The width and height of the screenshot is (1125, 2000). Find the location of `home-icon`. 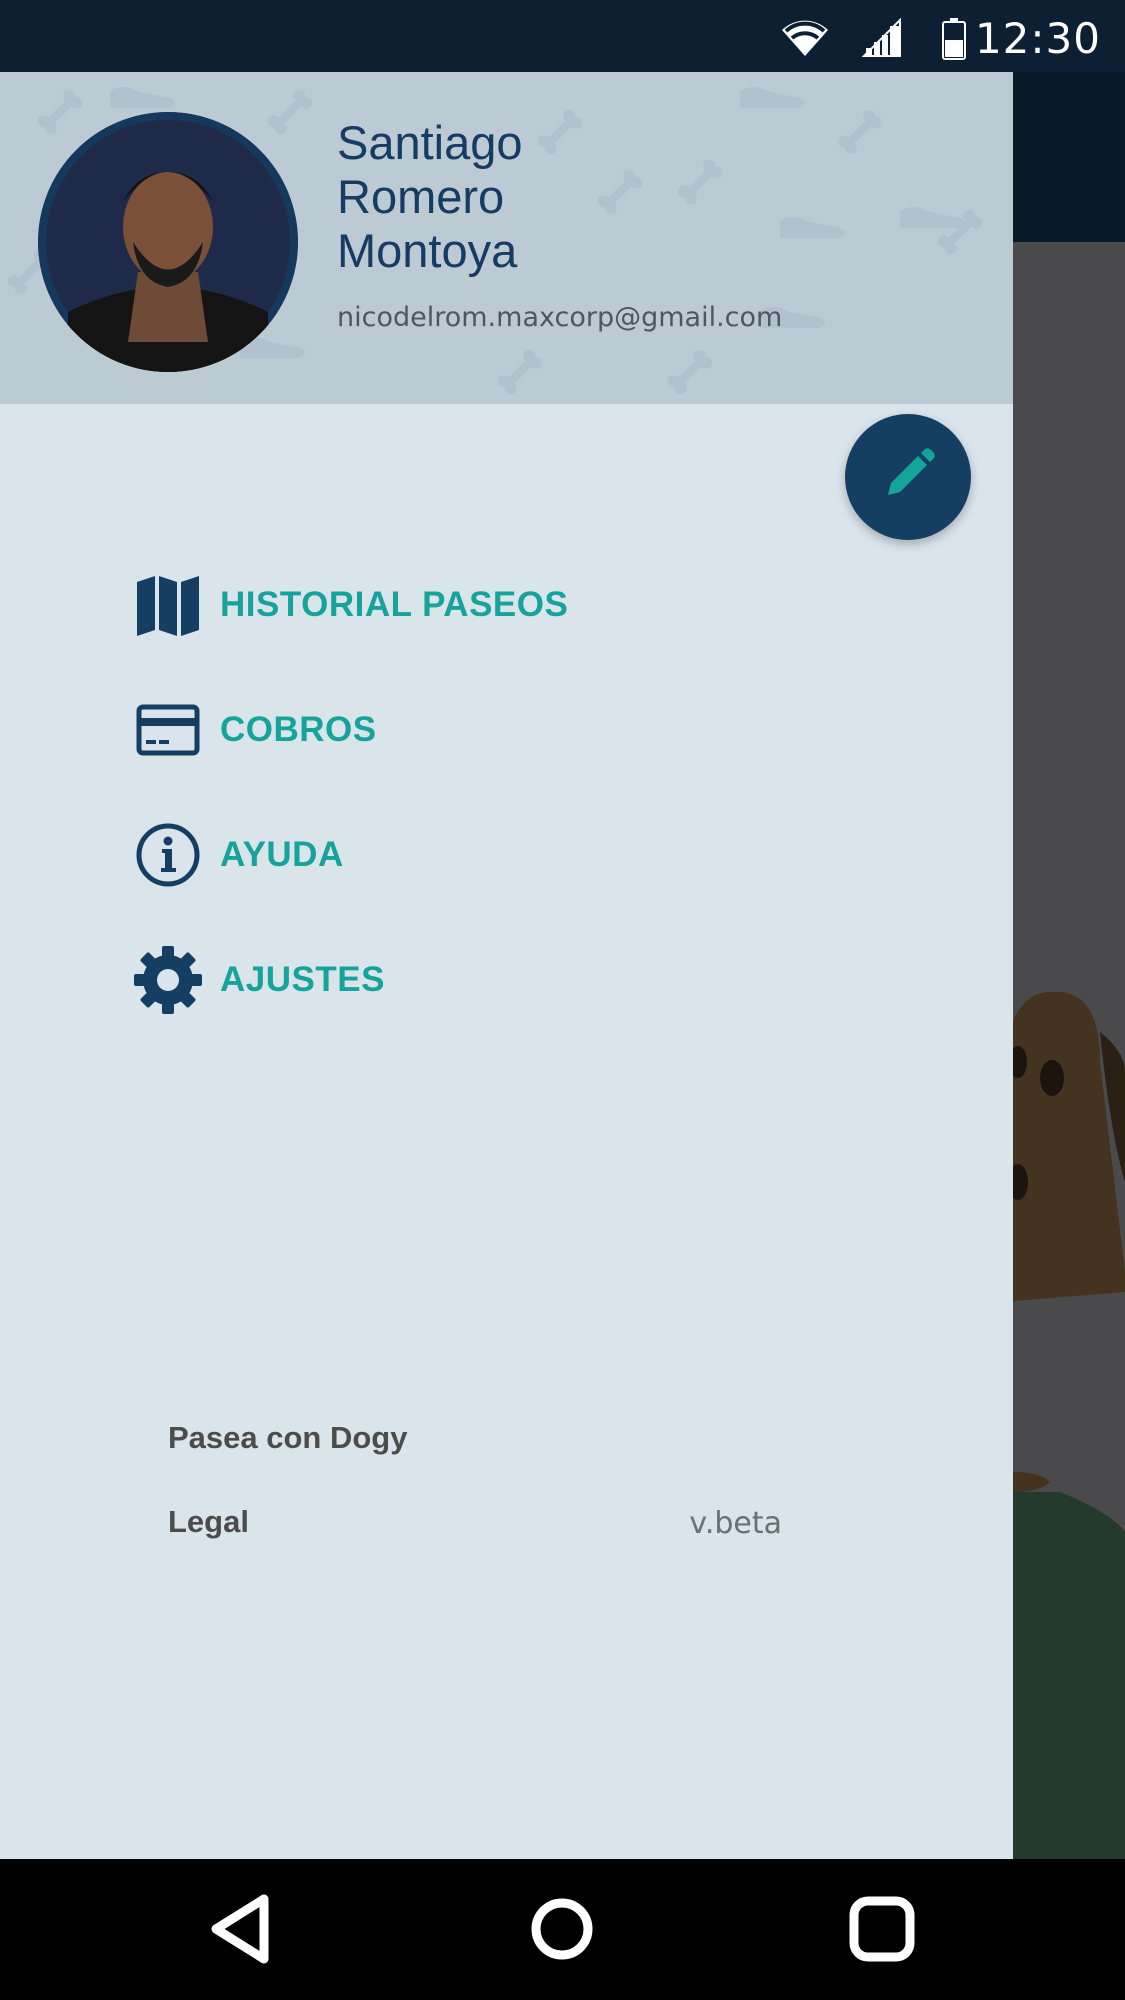

home-icon is located at coordinates (562, 1929).